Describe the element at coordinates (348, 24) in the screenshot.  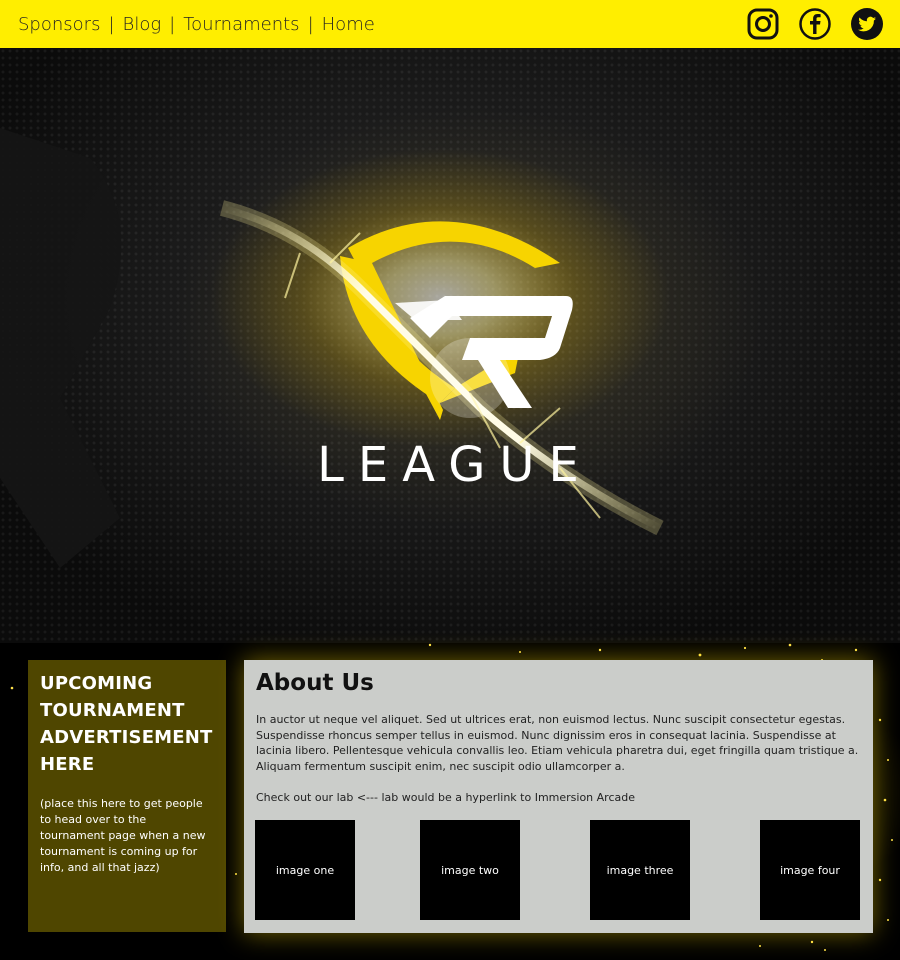
I see `nav-link-home: Home` at that location.